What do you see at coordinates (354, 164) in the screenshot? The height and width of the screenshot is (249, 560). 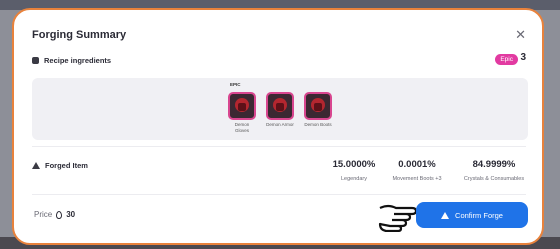 I see `stat-value: 15.0000%` at bounding box center [354, 164].